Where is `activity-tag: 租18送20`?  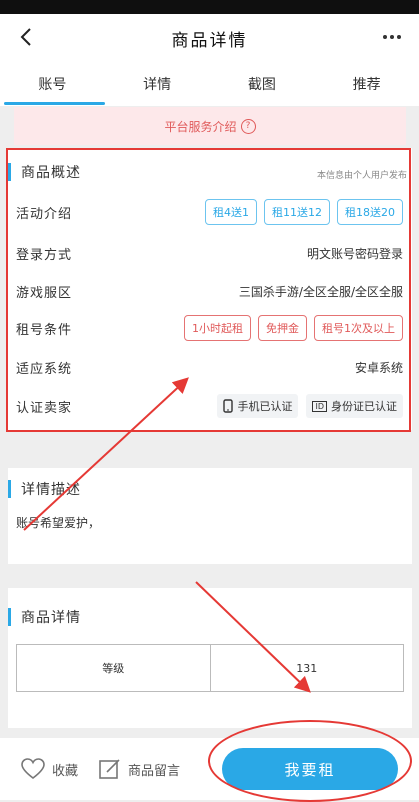
activity-tag: 租18送20 is located at coordinates (370, 212).